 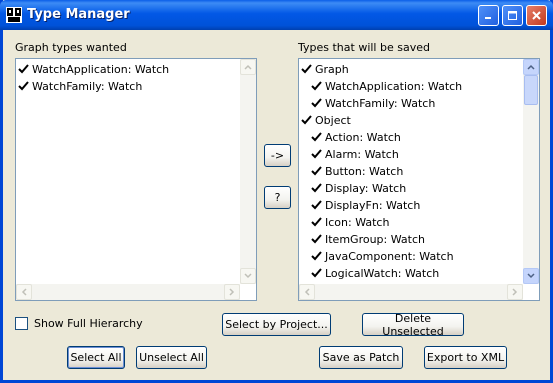 I want to click on close-icon, so click(x=536, y=15).